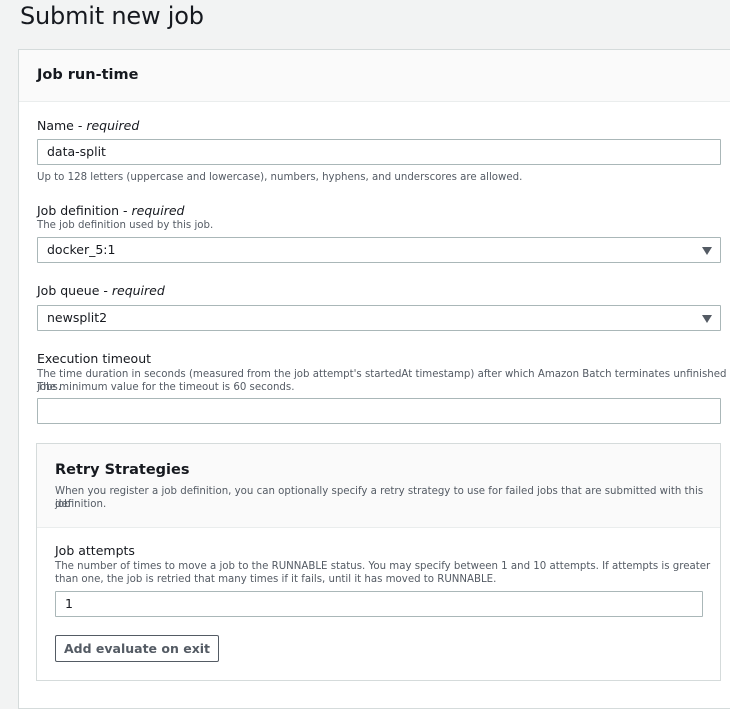  I want to click on job-queue-required: required, so click(138, 290).